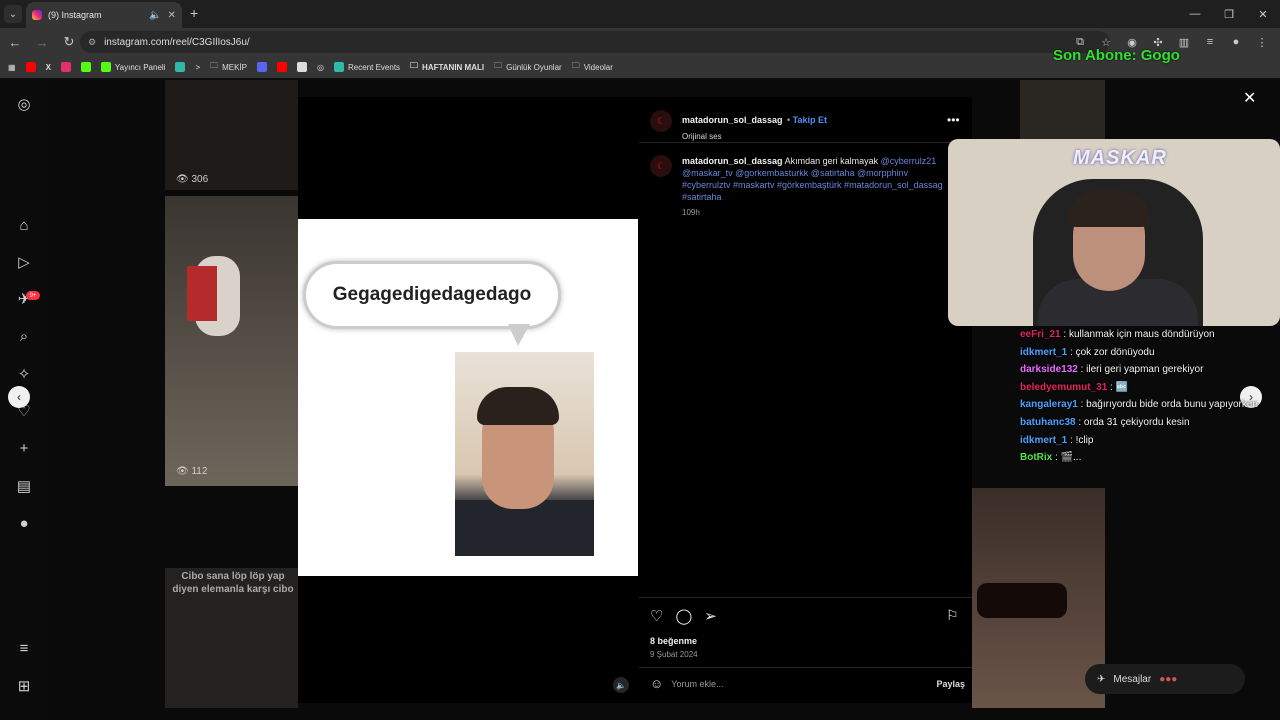 The height and width of the screenshot is (720, 1280). I want to click on new-tab-button: +, so click(194, 13).